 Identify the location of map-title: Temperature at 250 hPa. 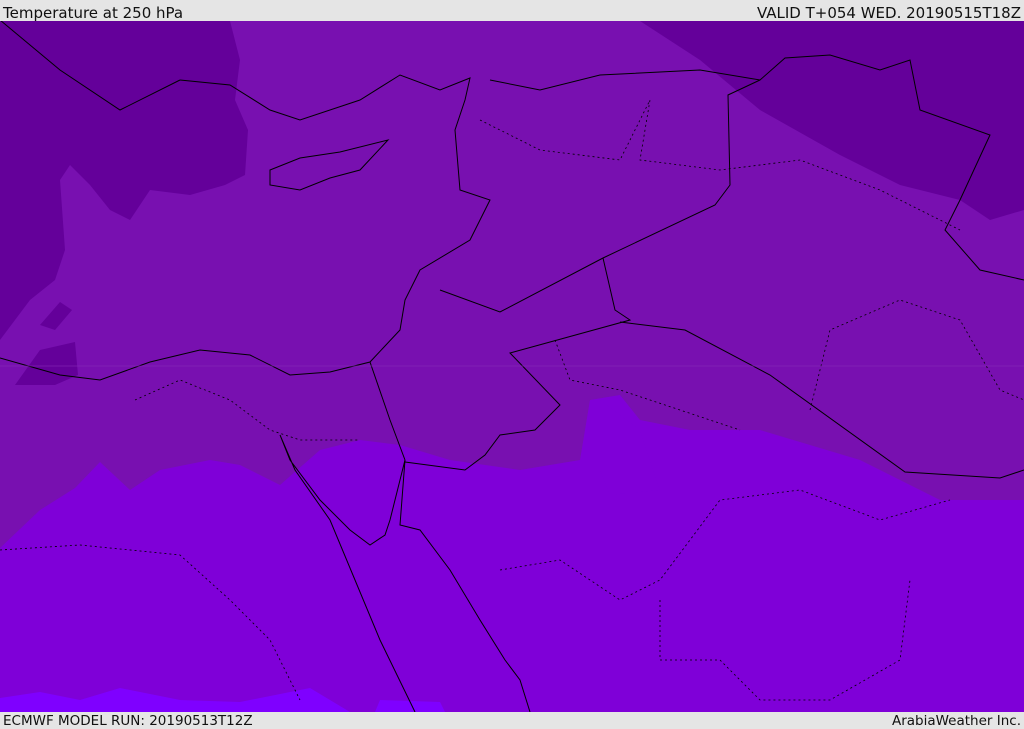
(93, 13).